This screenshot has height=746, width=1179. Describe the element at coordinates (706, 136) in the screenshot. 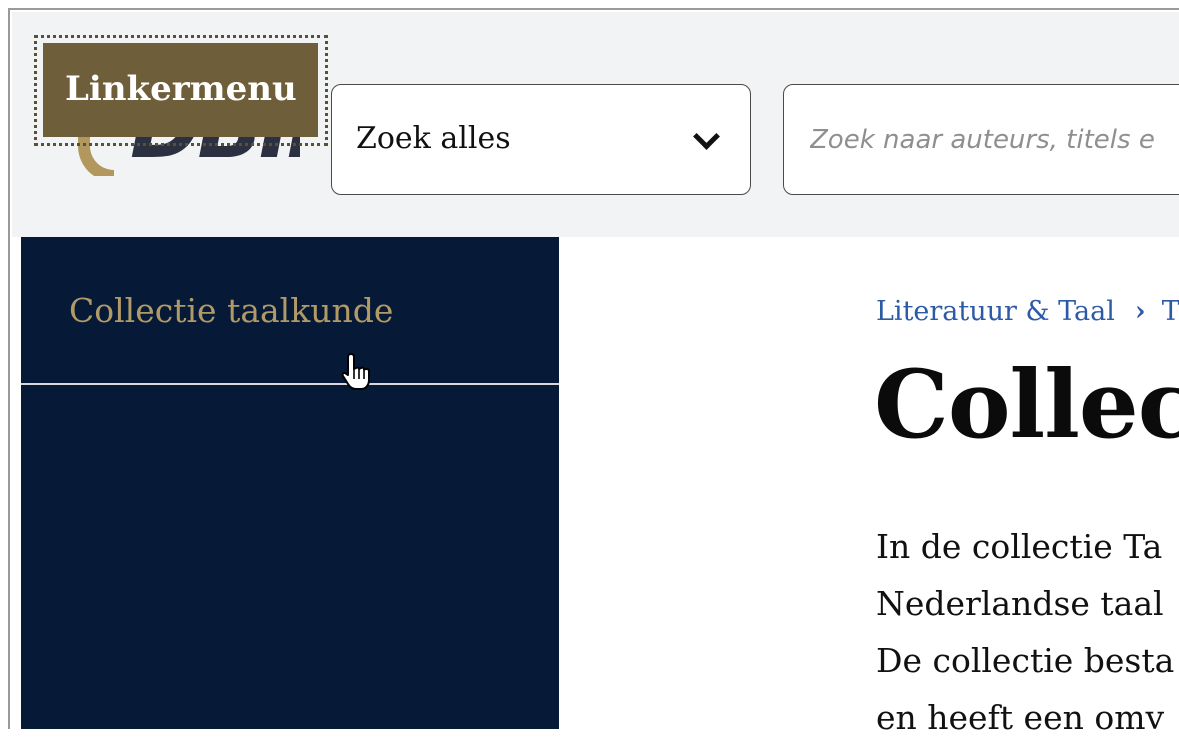

I see `chevron-down-icon` at that location.